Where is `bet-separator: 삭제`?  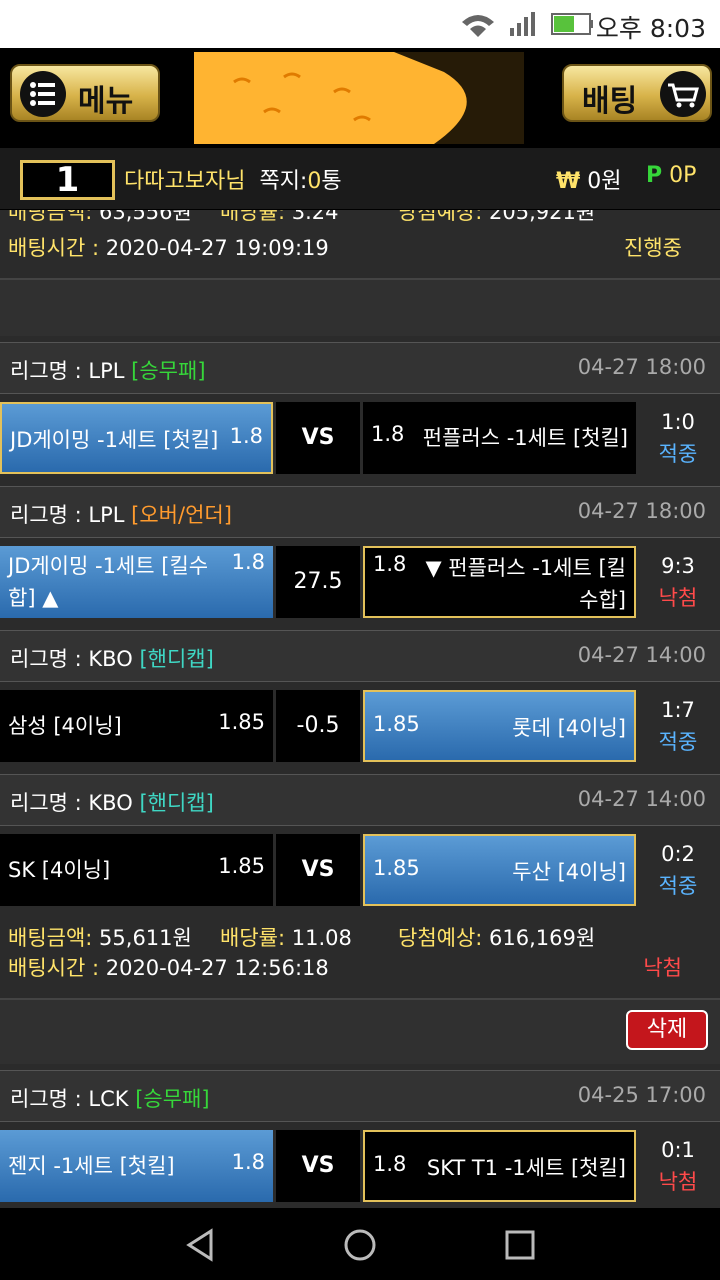 bet-separator: 삭제 is located at coordinates (360, 1031).